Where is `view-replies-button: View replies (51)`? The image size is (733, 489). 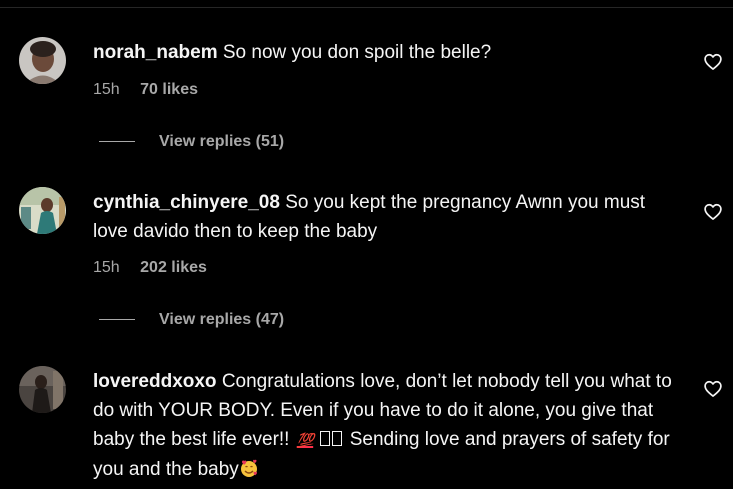
view-replies-button: View replies (51) is located at coordinates (191, 142).